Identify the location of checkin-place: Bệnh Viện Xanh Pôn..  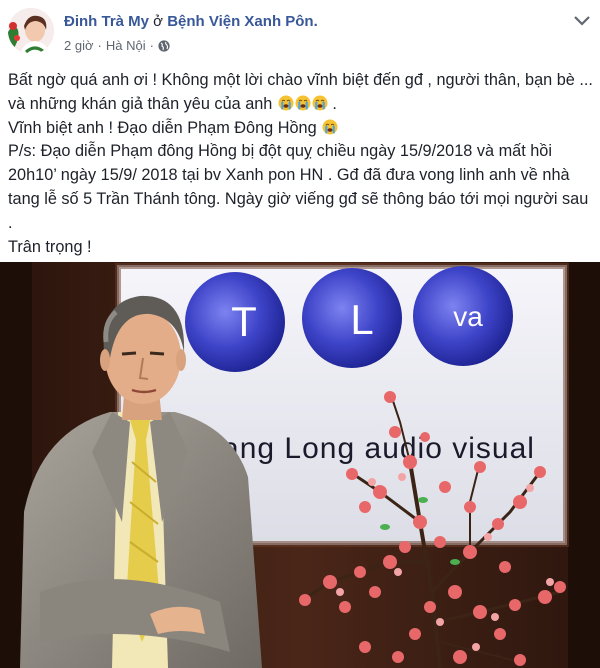
(242, 21).